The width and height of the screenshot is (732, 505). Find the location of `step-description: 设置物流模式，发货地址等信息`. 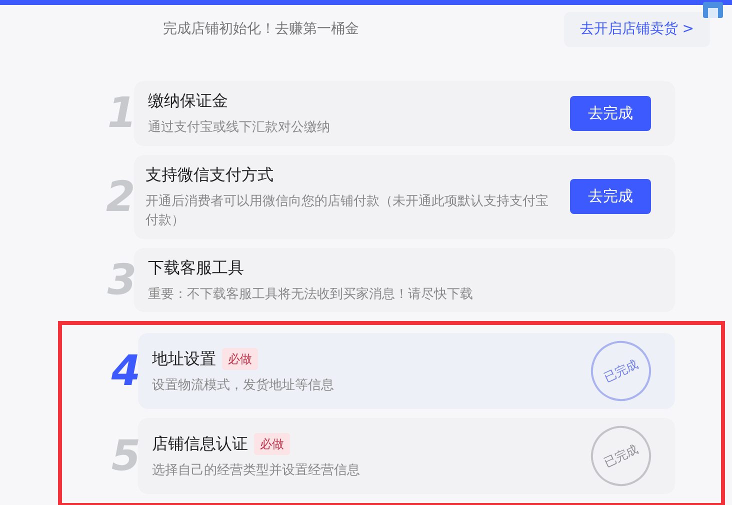

step-description: 设置物流模式，发货地址等信息 is located at coordinates (243, 385).